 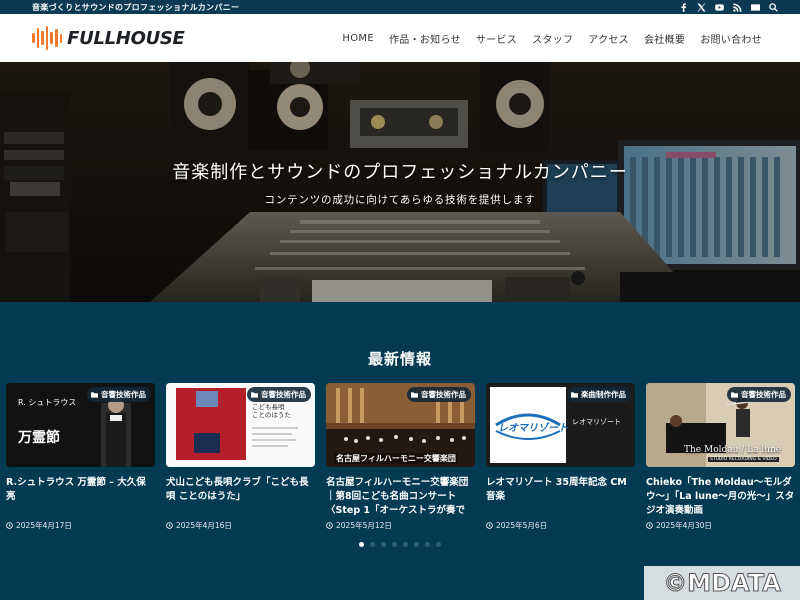 What do you see at coordinates (47, 38) in the screenshot?
I see `sound-wave-icon` at bounding box center [47, 38].